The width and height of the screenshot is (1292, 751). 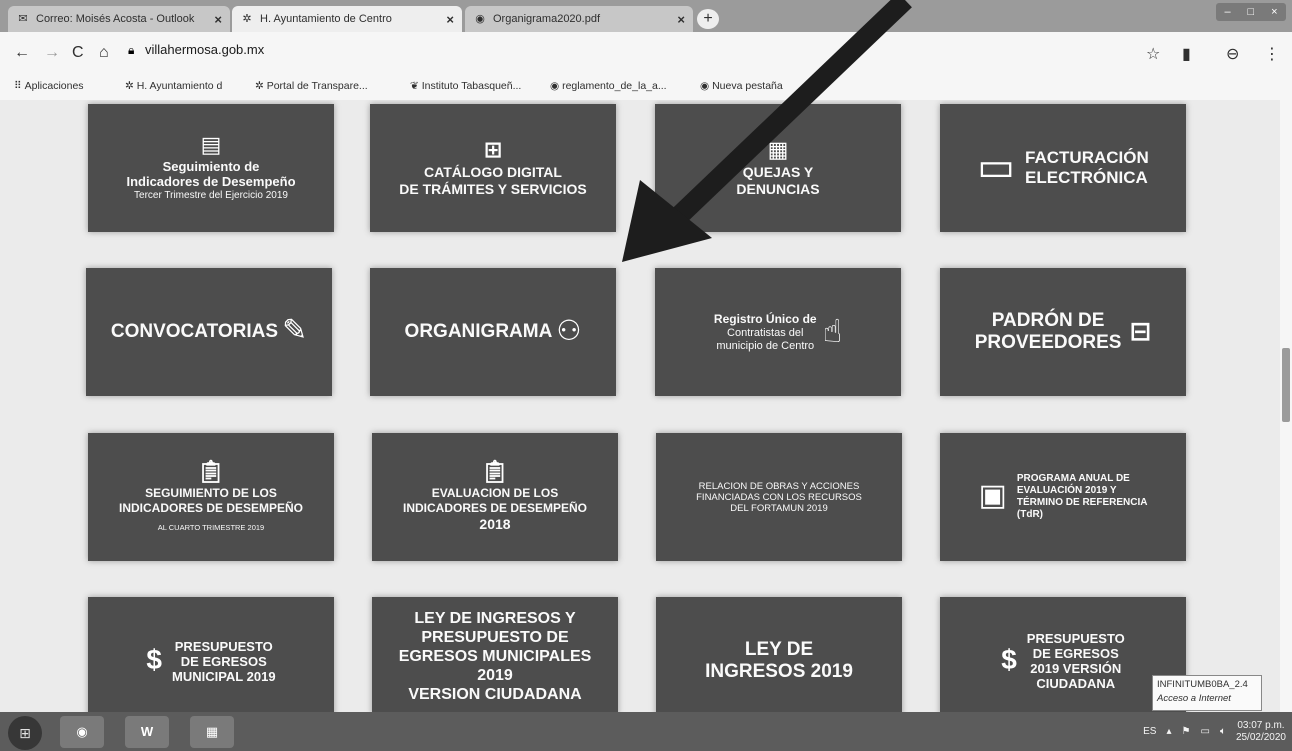 I want to click on explorer-taskbar-button: ▦, so click(x=212, y=732).